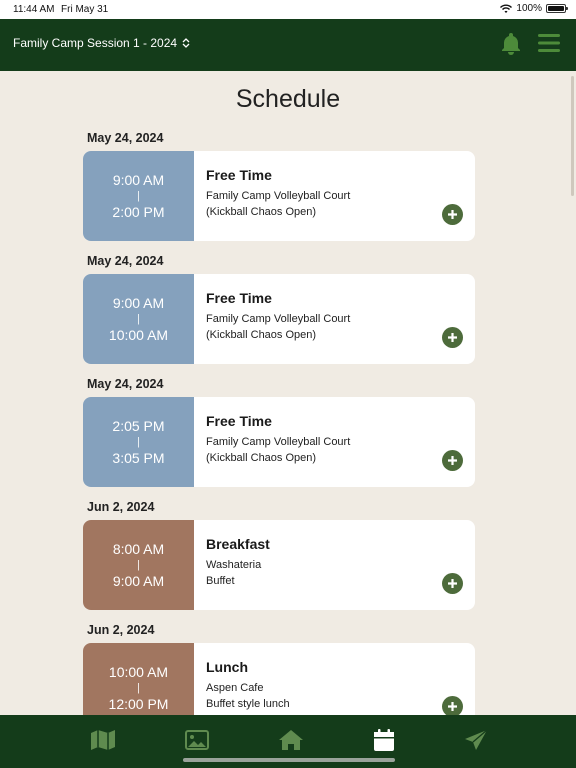 The width and height of the screenshot is (576, 768). I want to click on start-time: 8:00 AM, so click(138, 549).